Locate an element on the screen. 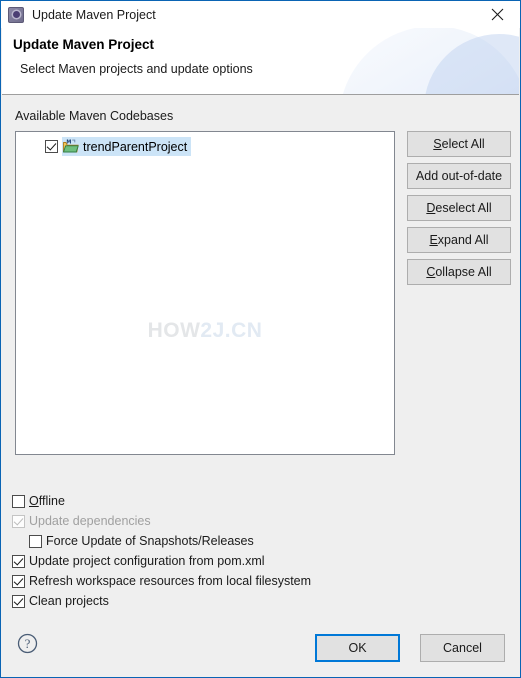 This screenshot has width=521, height=678. tree-item-checkbox is located at coordinates (51, 146).